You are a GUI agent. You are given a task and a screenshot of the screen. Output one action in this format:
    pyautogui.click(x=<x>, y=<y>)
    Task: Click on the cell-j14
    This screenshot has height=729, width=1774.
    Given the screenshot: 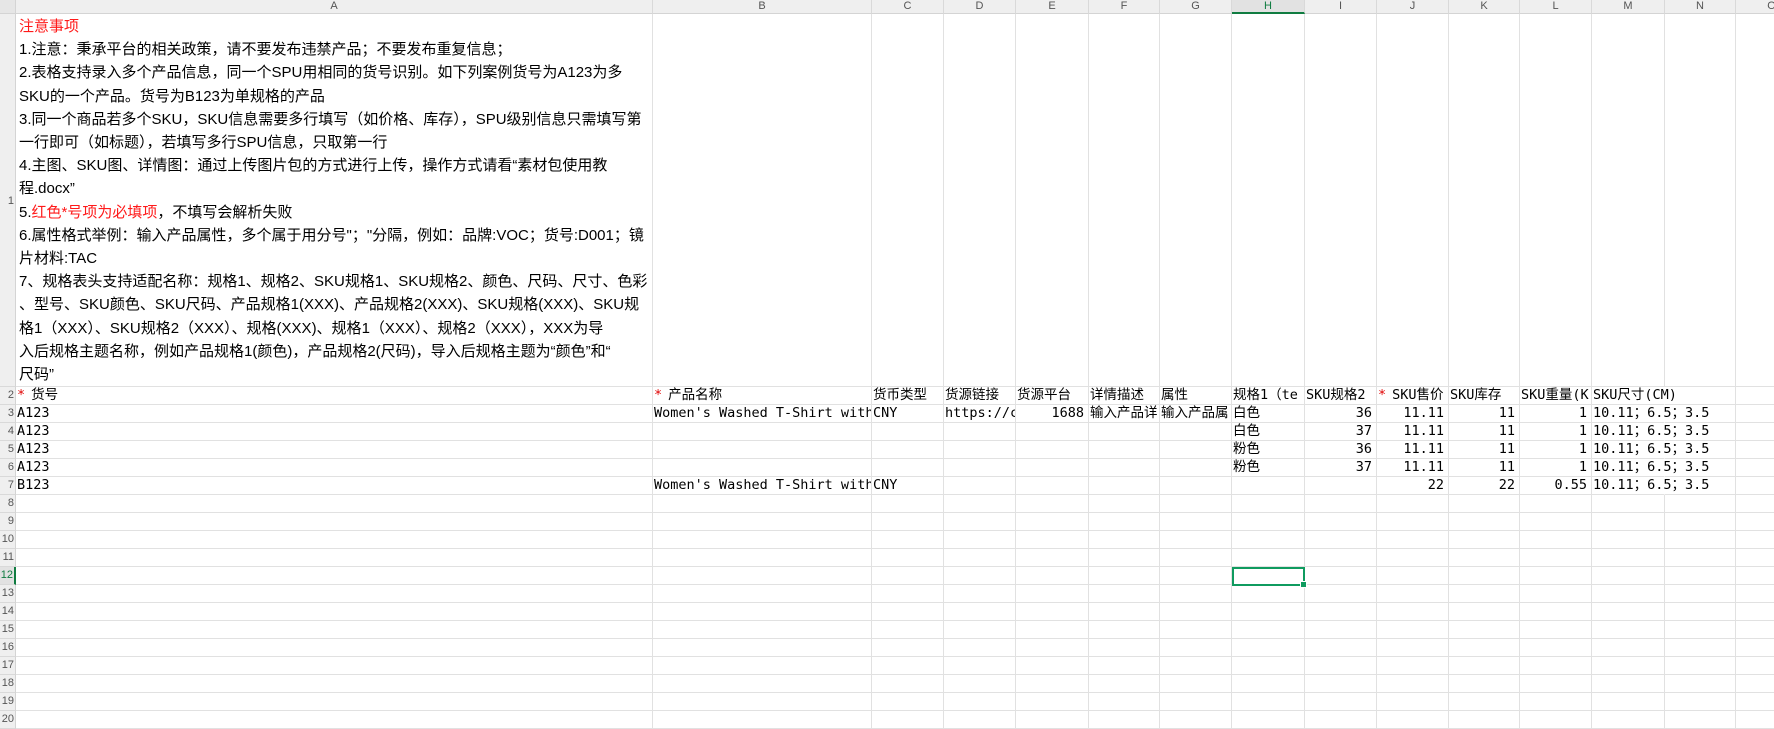 What is the action you would take?
    pyautogui.click(x=1413, y=612)
    